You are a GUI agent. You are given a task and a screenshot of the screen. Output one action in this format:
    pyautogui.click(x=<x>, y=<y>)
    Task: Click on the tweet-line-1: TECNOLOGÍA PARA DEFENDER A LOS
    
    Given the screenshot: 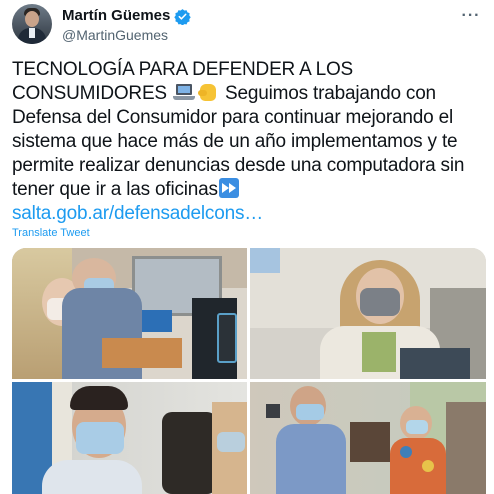 What is the action you would take?
    pyautogui.click(x=183, y=69)
    